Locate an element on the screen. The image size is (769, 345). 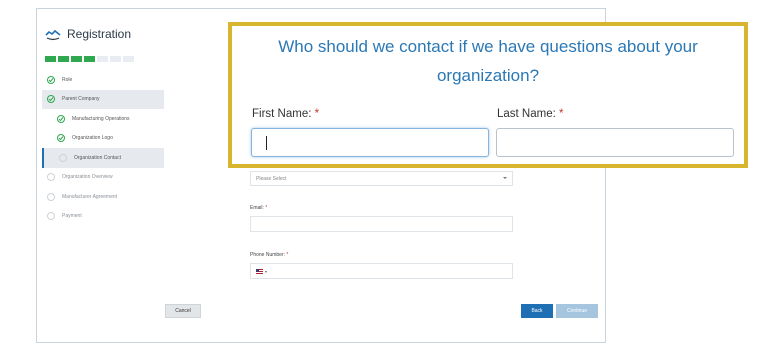
chevron-down-icon is located at coordinates (505, 178).